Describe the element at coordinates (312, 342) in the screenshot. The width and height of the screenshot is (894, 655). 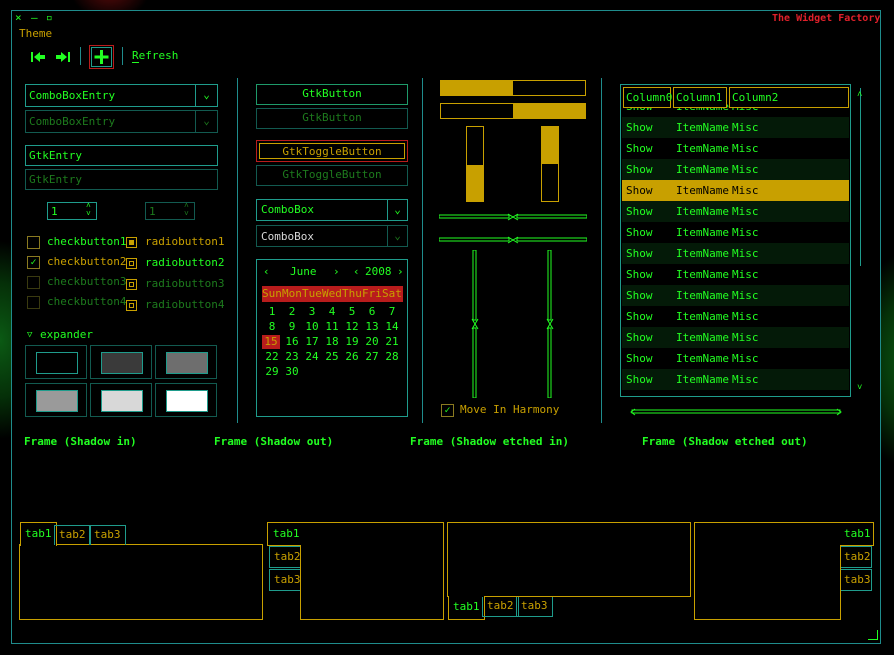
I see `calendar-day: 17` at that location.